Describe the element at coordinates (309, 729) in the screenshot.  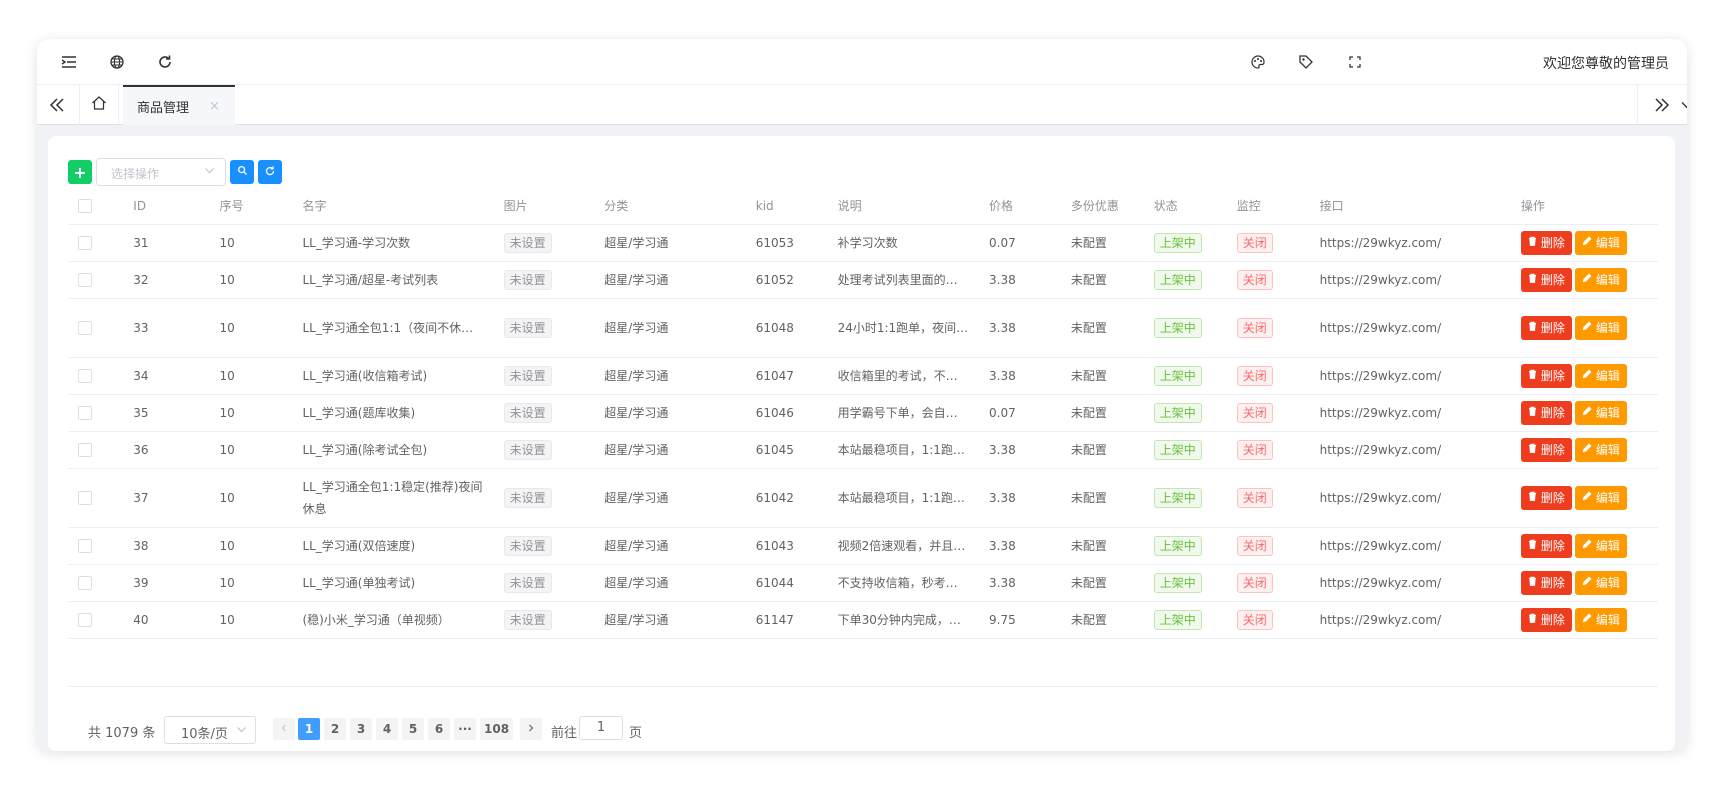
I see `page-button-1: 1` at that location.